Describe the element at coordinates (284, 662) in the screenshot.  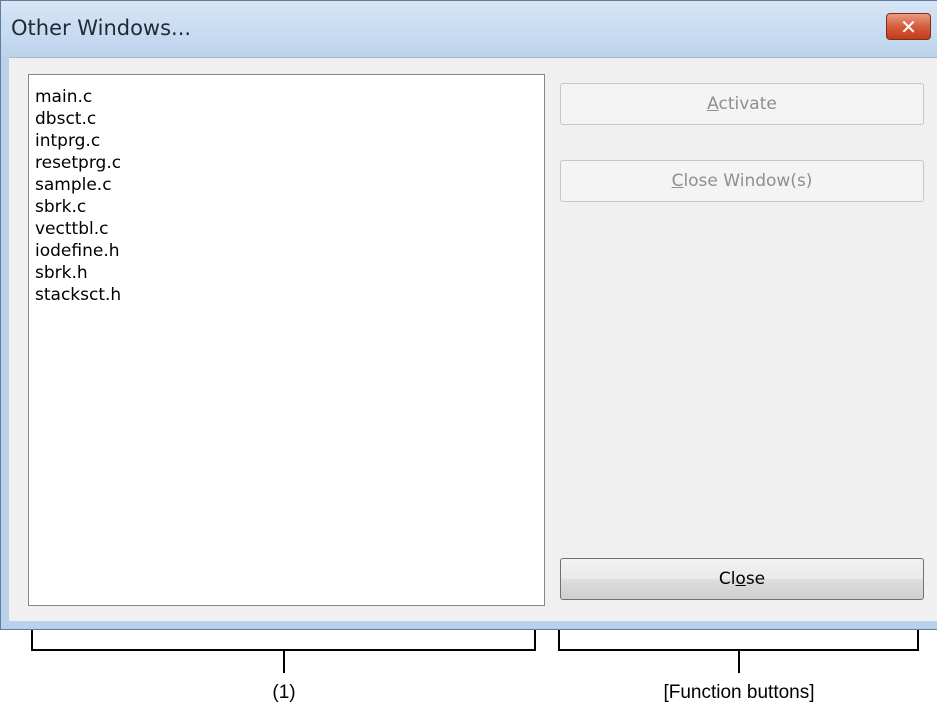
I see `list-bracket-stem` at that location.